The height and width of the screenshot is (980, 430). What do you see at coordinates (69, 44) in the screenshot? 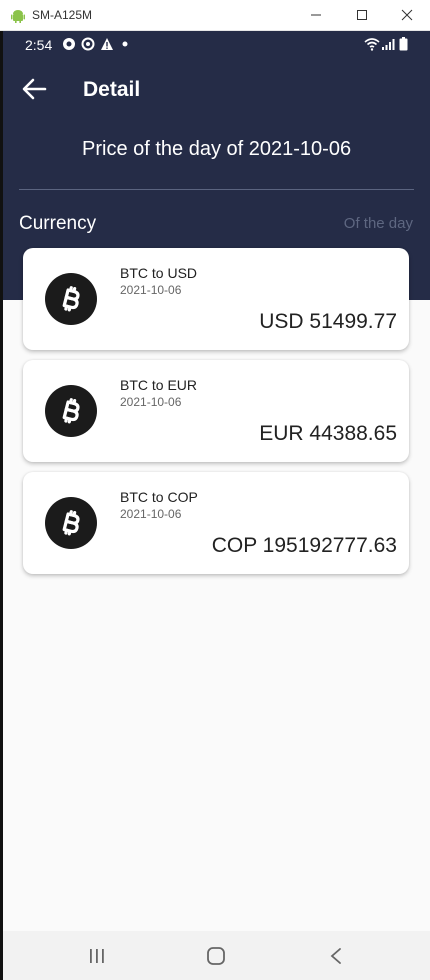
I see `notification-icon` at bounding box center [69, 44].